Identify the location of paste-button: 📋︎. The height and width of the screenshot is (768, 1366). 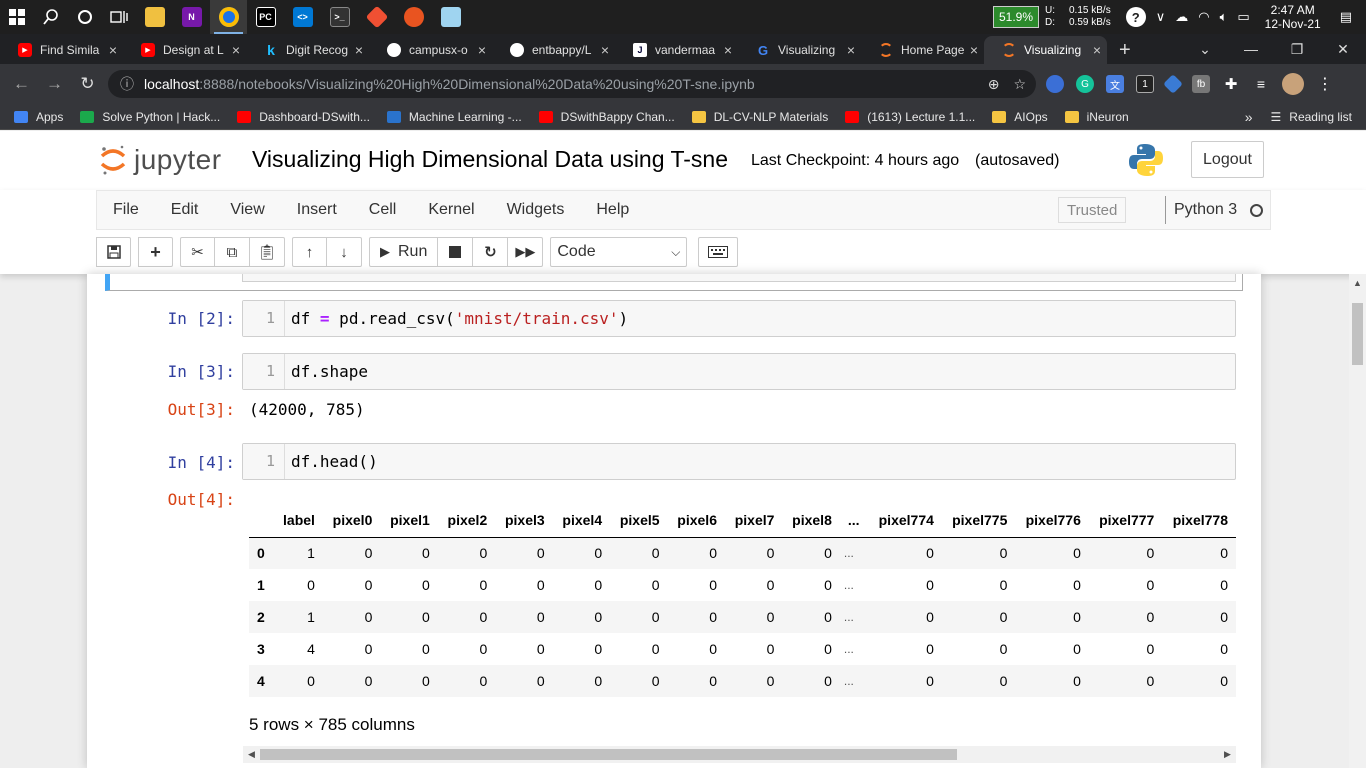
(267, 252).